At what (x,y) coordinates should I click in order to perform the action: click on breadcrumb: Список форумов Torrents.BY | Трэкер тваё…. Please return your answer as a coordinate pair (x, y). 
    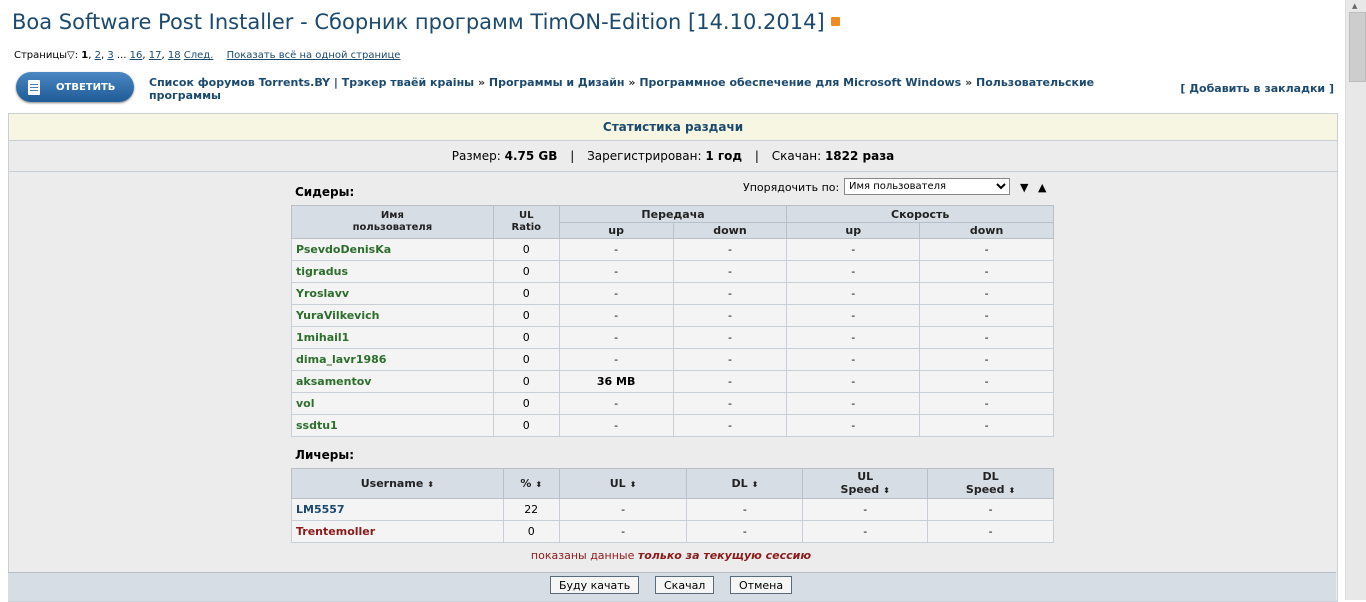
    Looking at the image, I should click on (649, 89).